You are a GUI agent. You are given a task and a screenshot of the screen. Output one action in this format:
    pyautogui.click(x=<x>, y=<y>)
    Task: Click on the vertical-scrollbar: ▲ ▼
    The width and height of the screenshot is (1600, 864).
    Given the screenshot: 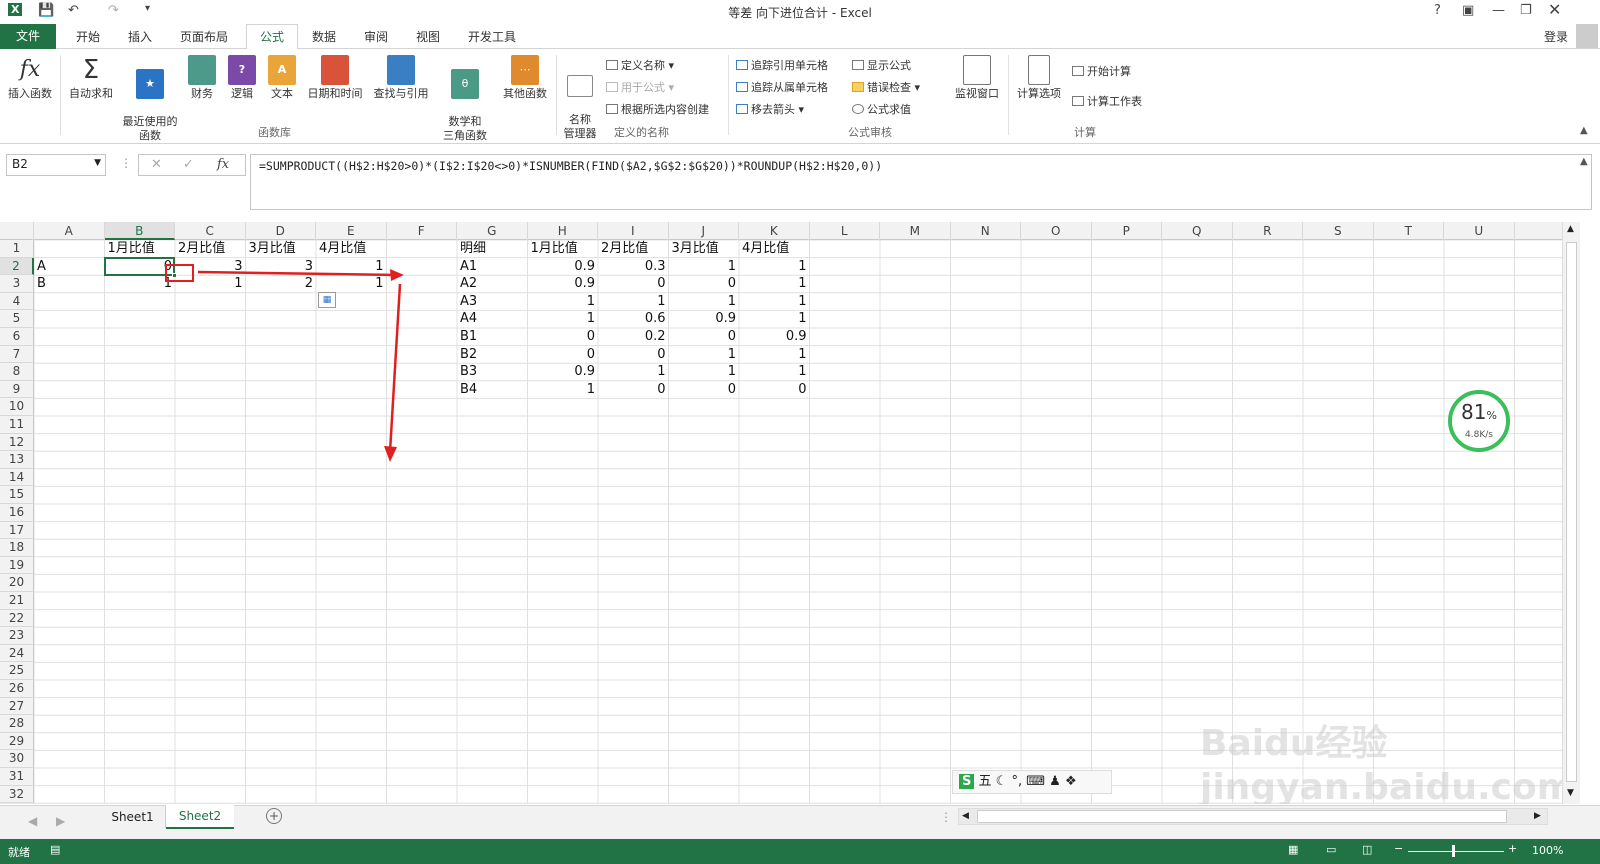 What is the action you would take?
    pyautogui.click(x=1571, y=513)
    